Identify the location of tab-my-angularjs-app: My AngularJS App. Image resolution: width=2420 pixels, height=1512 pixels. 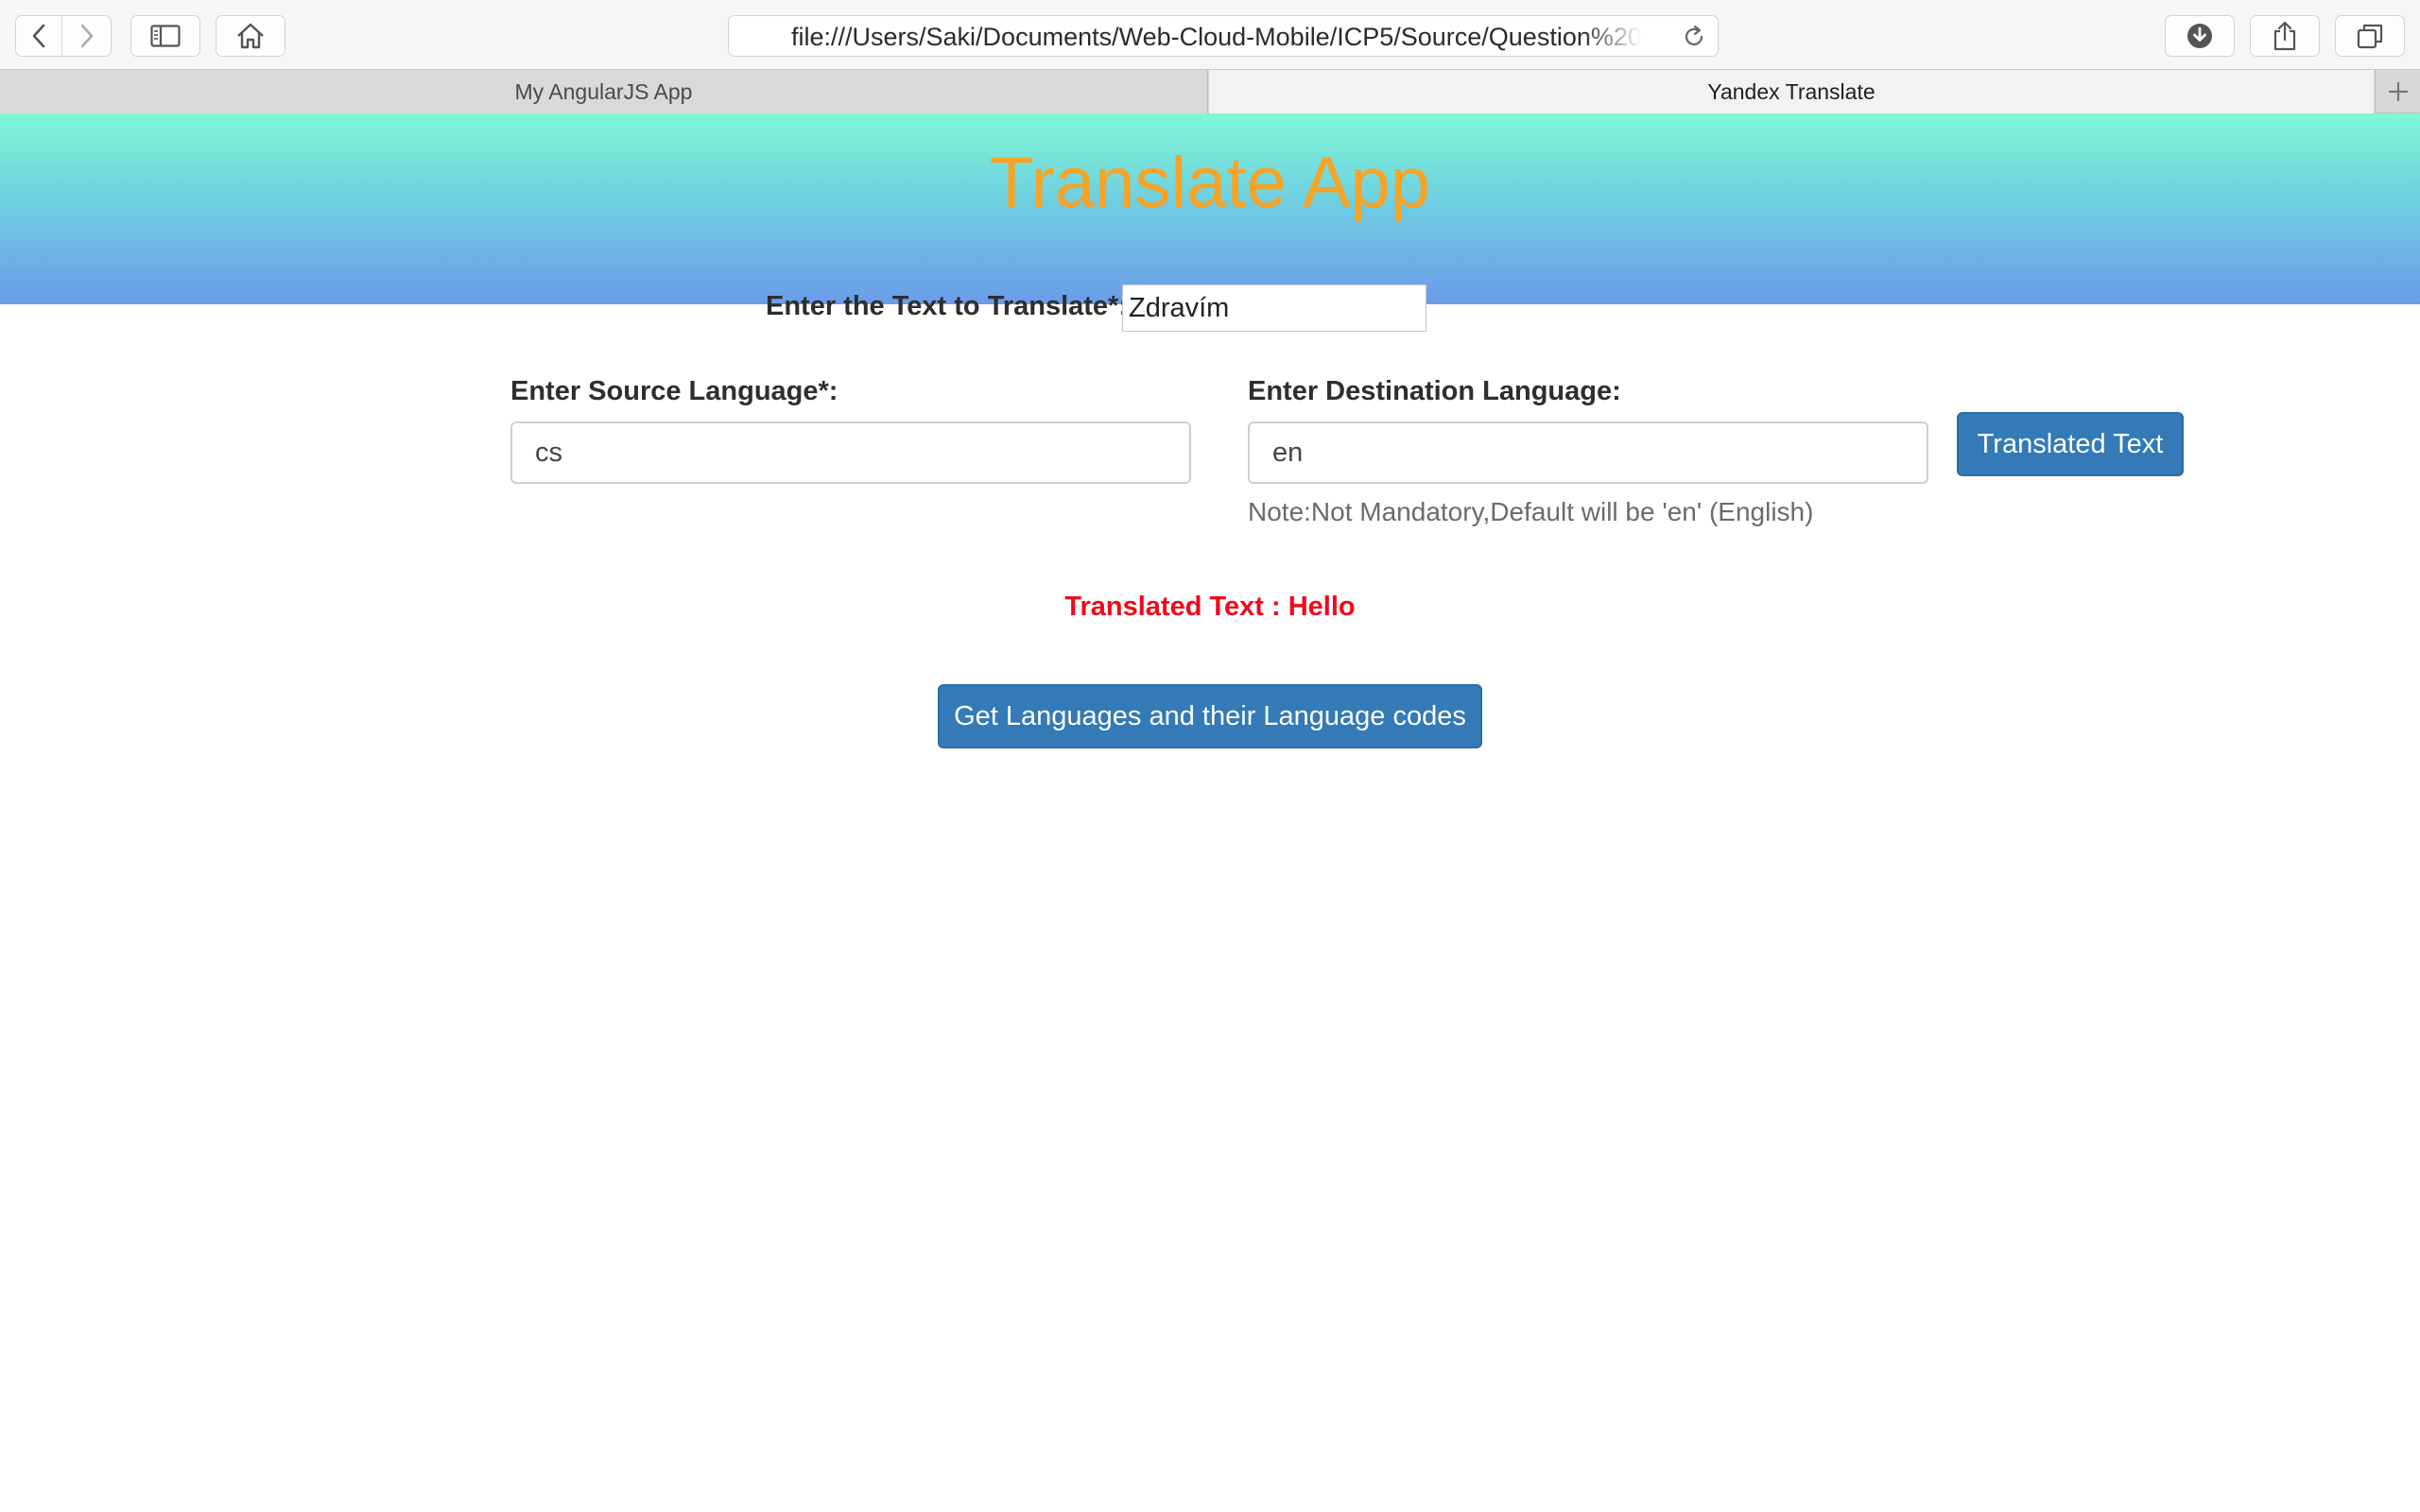
(604, 91).